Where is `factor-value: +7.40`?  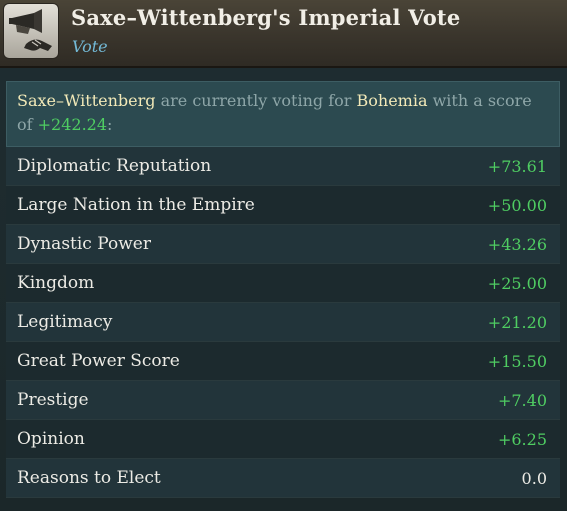
factor-value: +7.40 is located at coordinates (522, 400).